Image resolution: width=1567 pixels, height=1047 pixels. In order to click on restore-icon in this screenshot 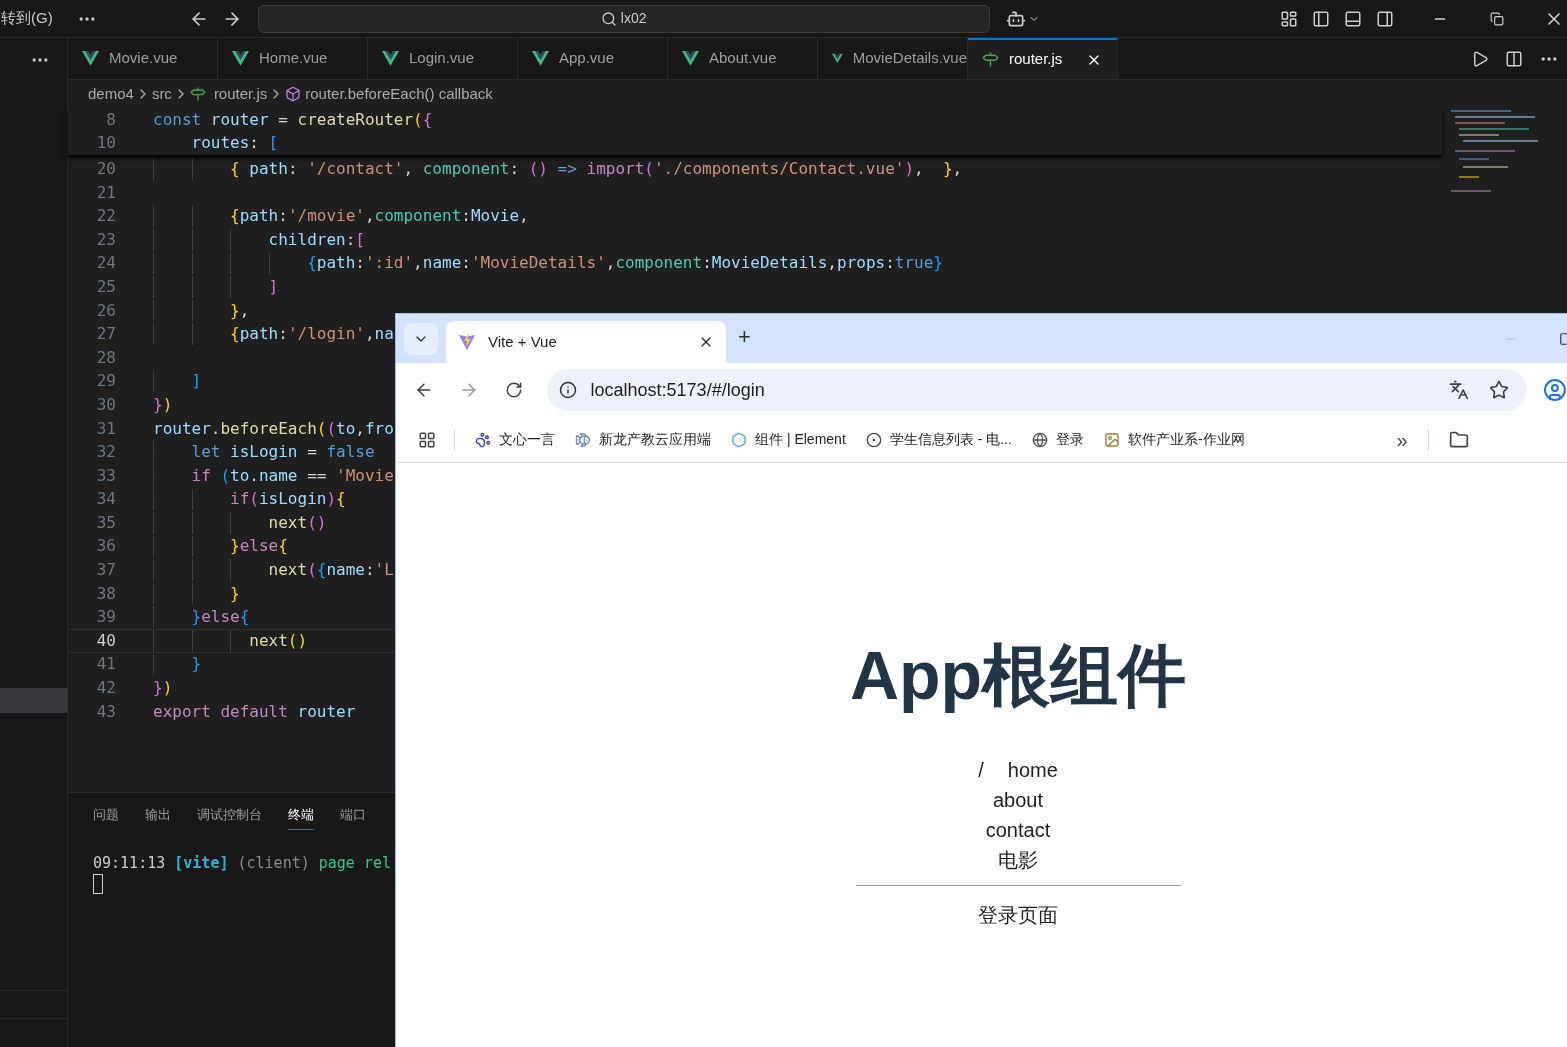, I will do `click(1496, 18)`.